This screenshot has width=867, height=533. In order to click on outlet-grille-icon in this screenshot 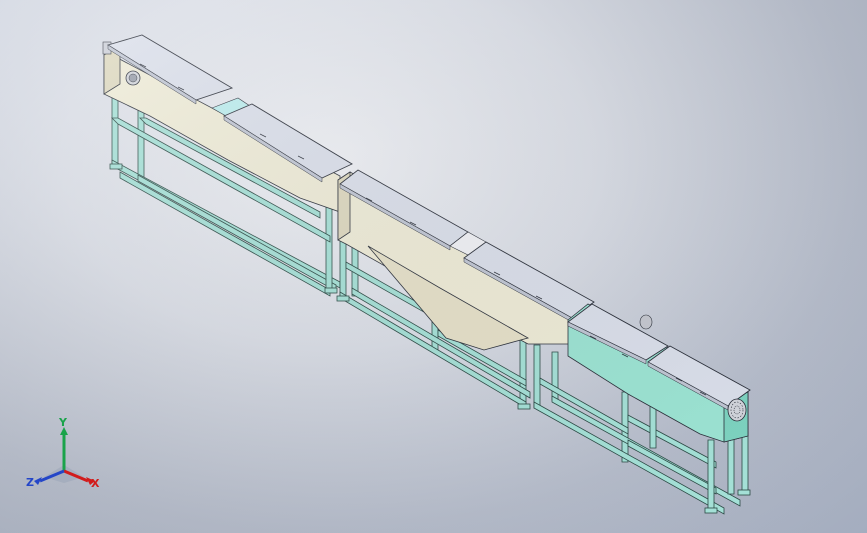, I will do `click(737, 410)`.